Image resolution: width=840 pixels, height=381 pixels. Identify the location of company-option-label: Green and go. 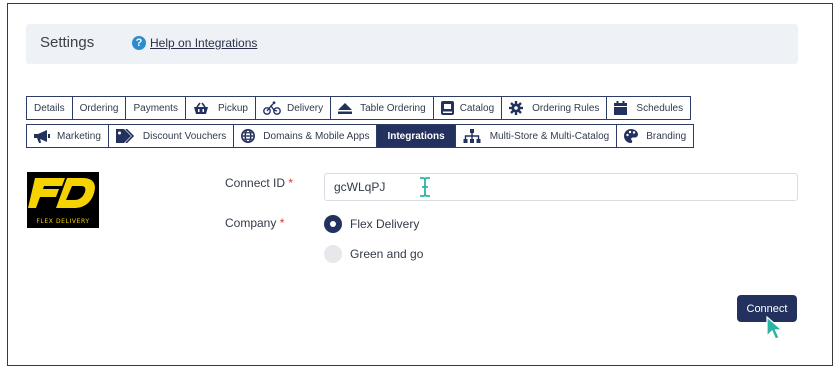
(387, 254).